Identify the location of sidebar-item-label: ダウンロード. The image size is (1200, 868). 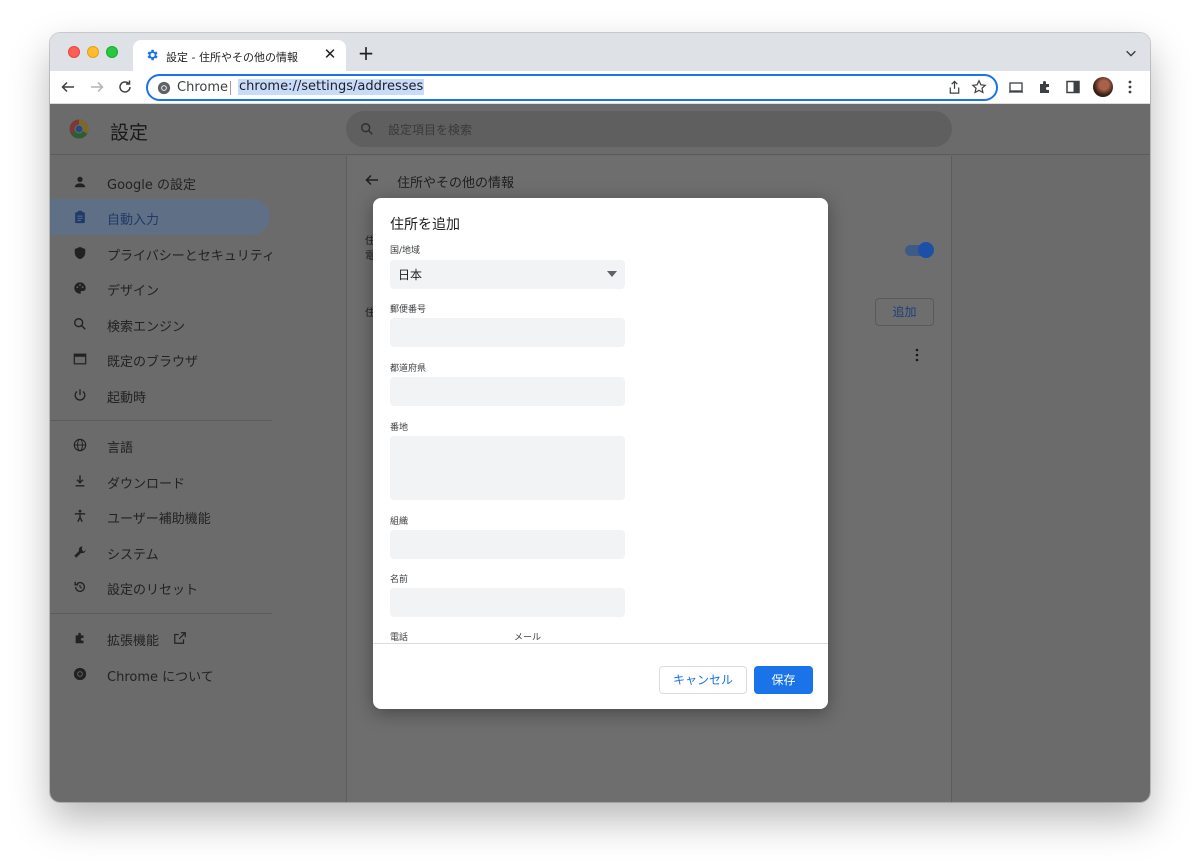
(146, 484).